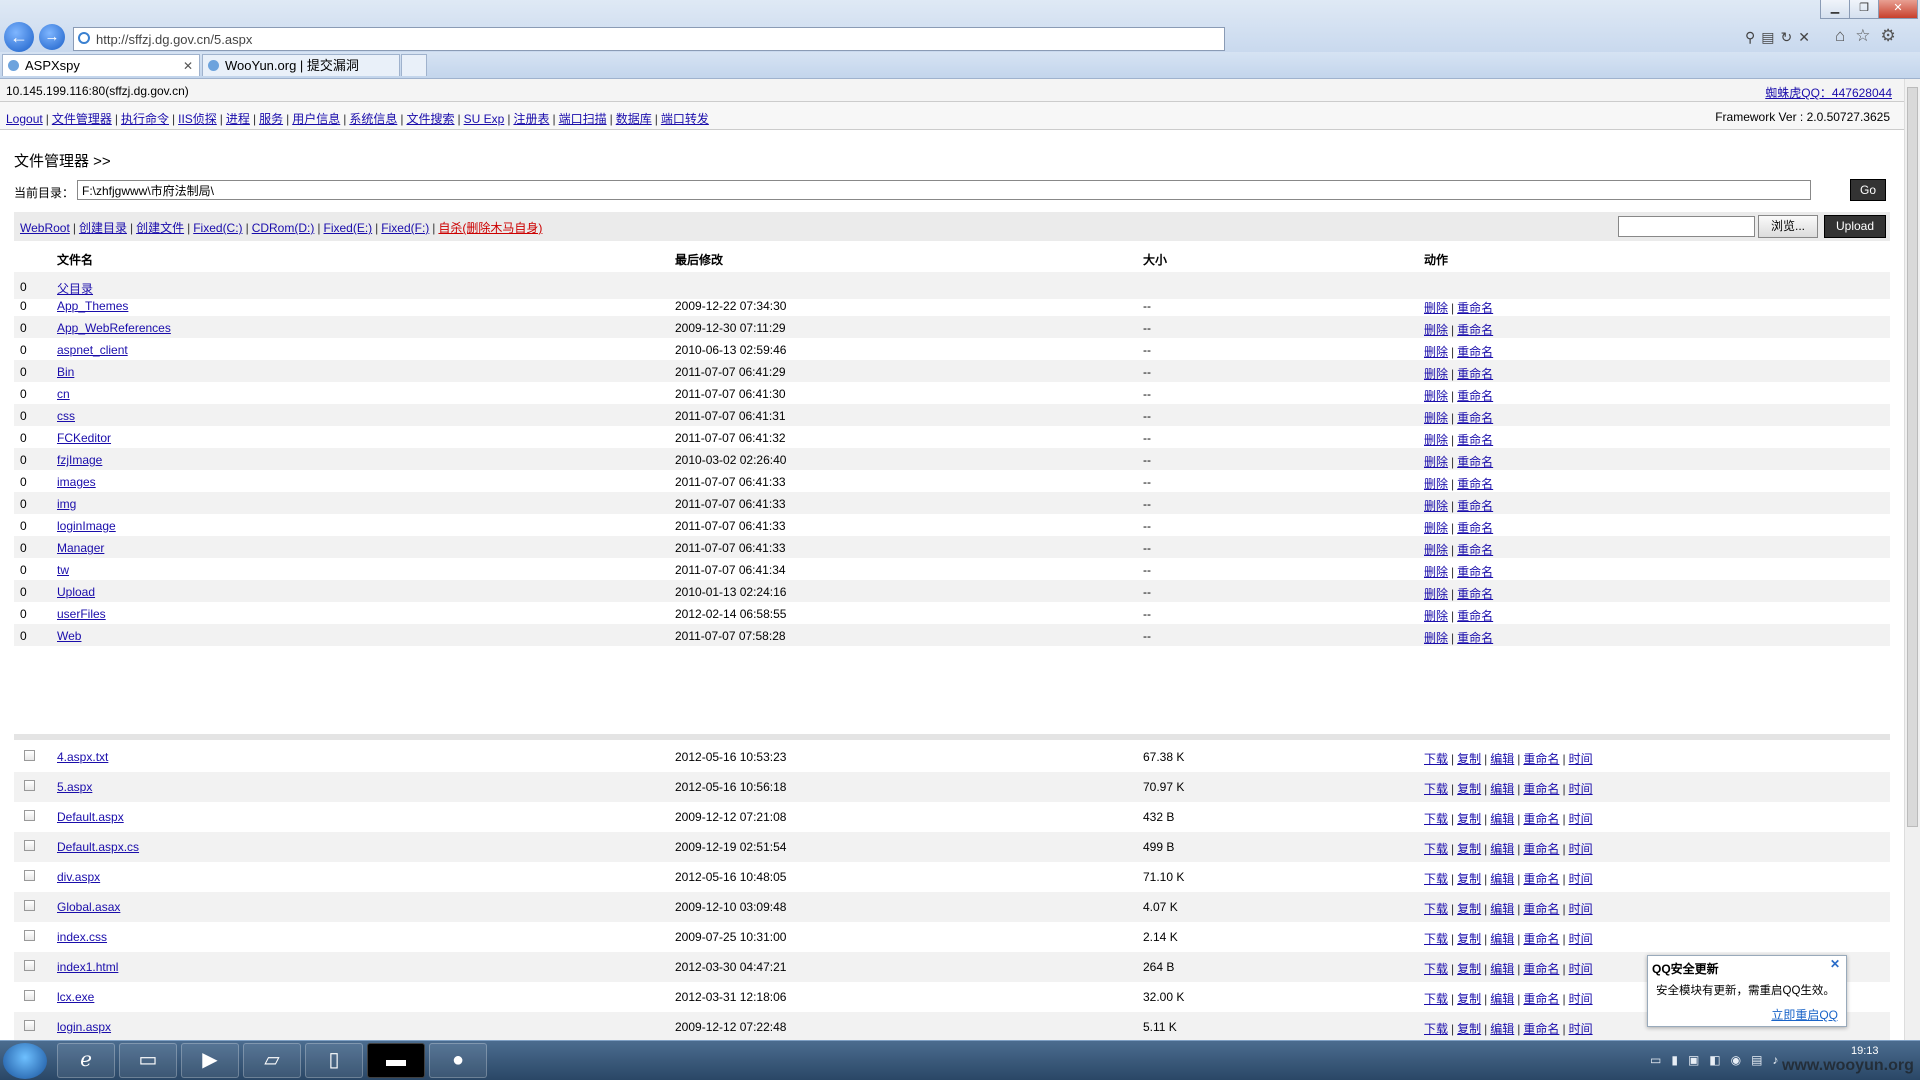 This screenshot has width=1920, height=1080. What do you see at coordinates (52, 37) in the screenshot?
I see `forward-button: →` at bounding box center [52, 37].